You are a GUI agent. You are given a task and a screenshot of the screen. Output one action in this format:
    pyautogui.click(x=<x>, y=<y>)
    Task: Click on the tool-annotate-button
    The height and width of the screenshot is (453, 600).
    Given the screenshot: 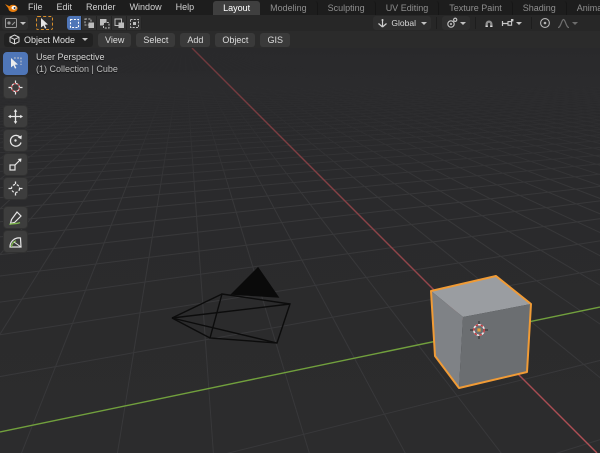 What is the action you would take?
    pyautogui.click(x=15, y=217)
    